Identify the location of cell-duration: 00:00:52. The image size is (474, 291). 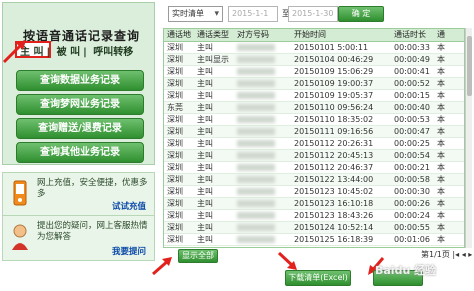
(412, 83).